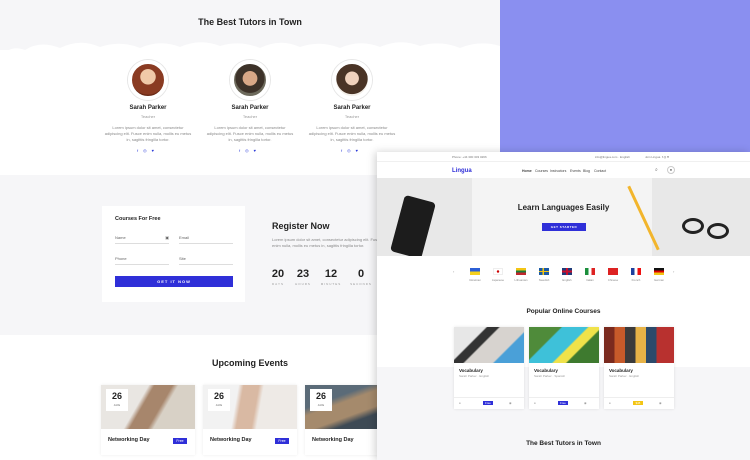 Image resolution: width=750 pixels, height=460 pixels. Describe the element at coordinates (665, 157) in the screenshot. I see `social-icons: f ◎ ♥` at that location.